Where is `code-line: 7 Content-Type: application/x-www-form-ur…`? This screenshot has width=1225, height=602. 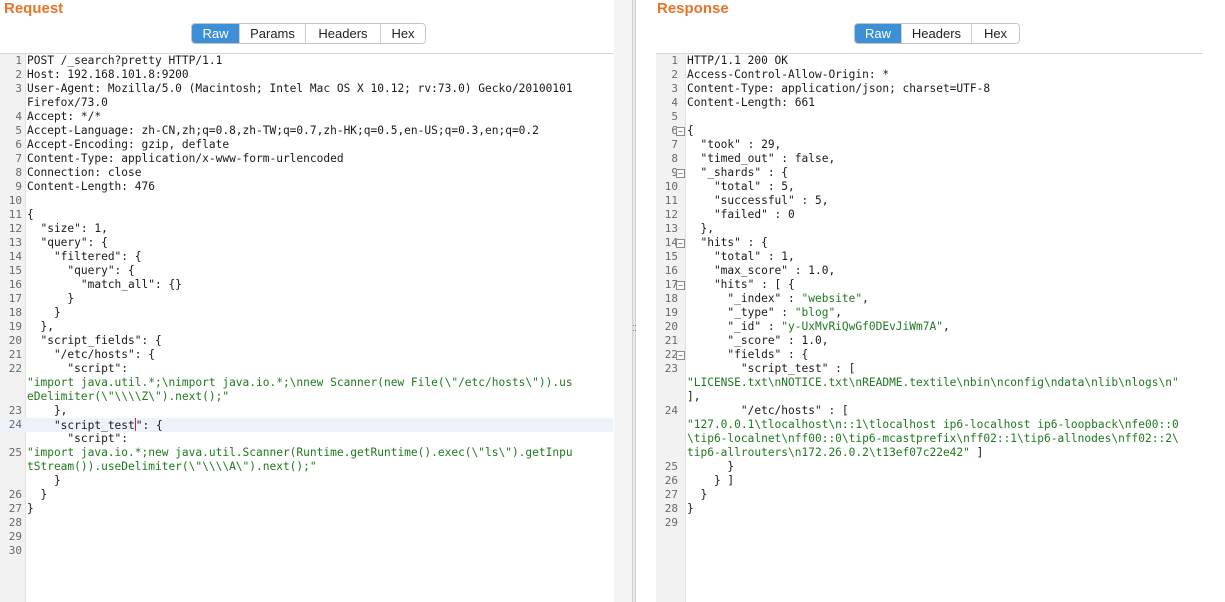
code-line: 7 Content-Type: application/x-www-form-ur… is located at coordinates (306, 159).